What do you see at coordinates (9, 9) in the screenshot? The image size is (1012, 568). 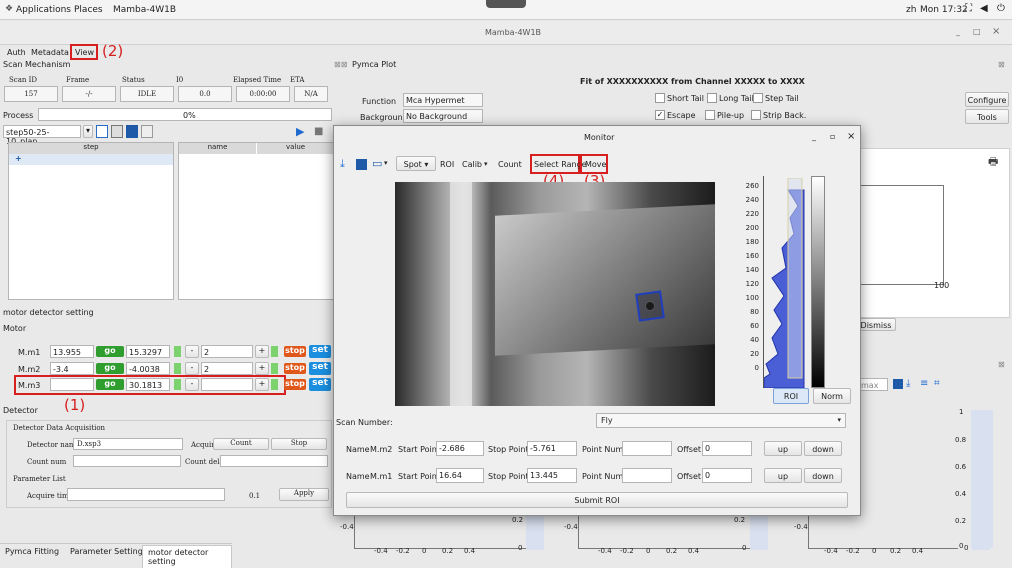 I see `apps-menu-icon: ❖` at bounding box center [9, 9].